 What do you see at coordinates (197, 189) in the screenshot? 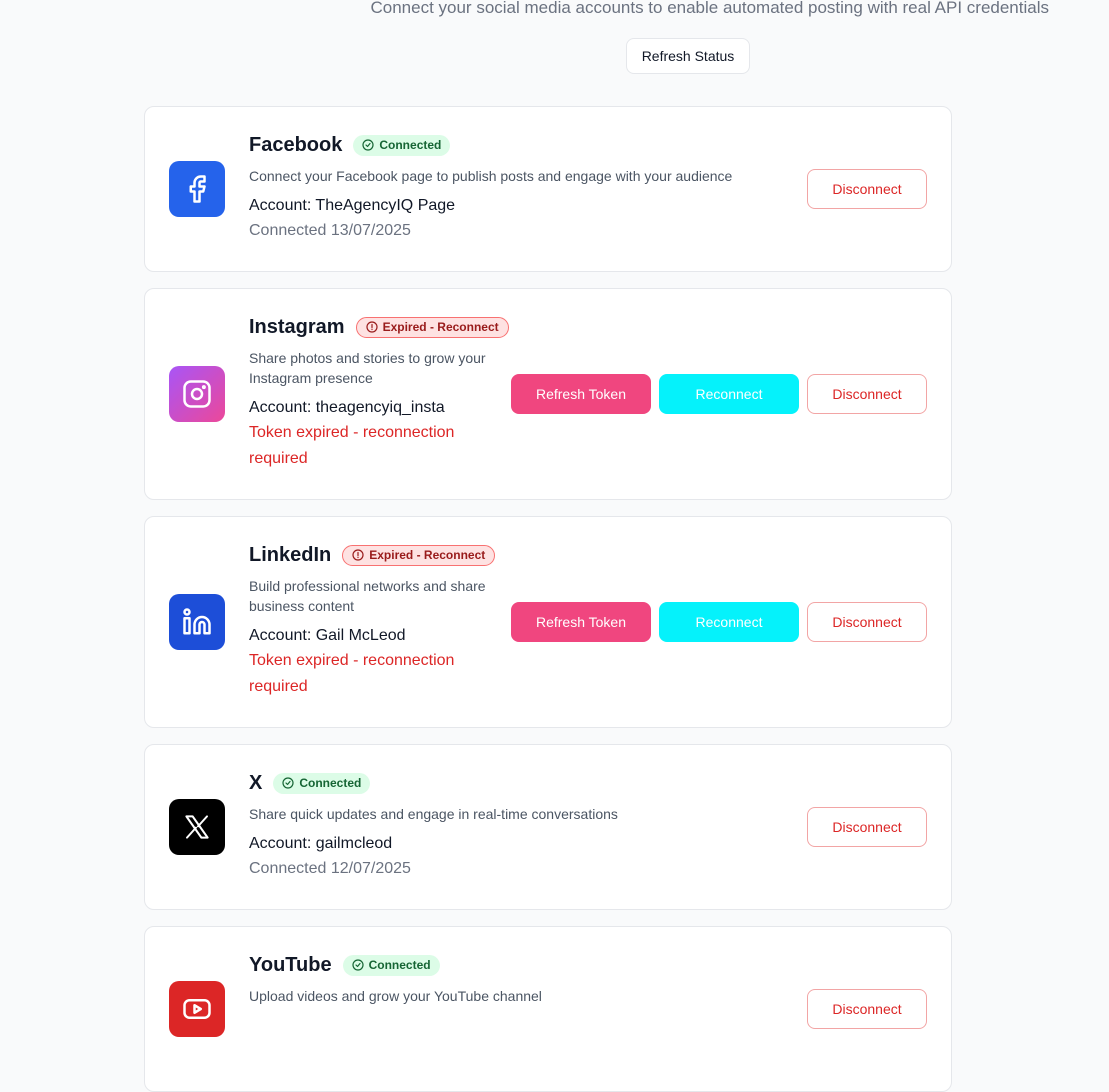
I see `facebook-icon` at bounding box center [197, 189].